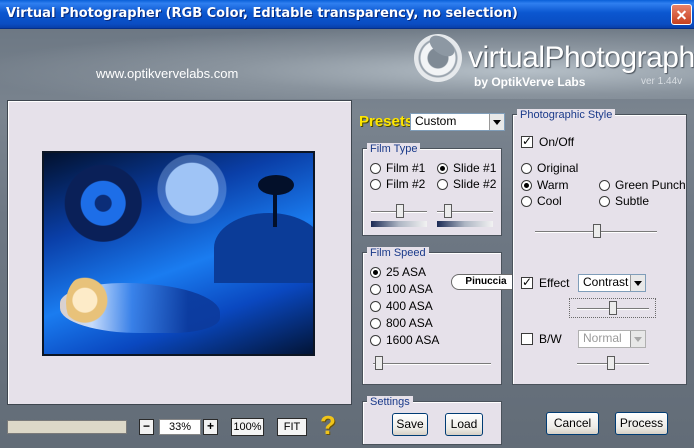 The width and height of the screenshot is (694, 448). I want to click on zoom-slider-area, so click(67, 427).